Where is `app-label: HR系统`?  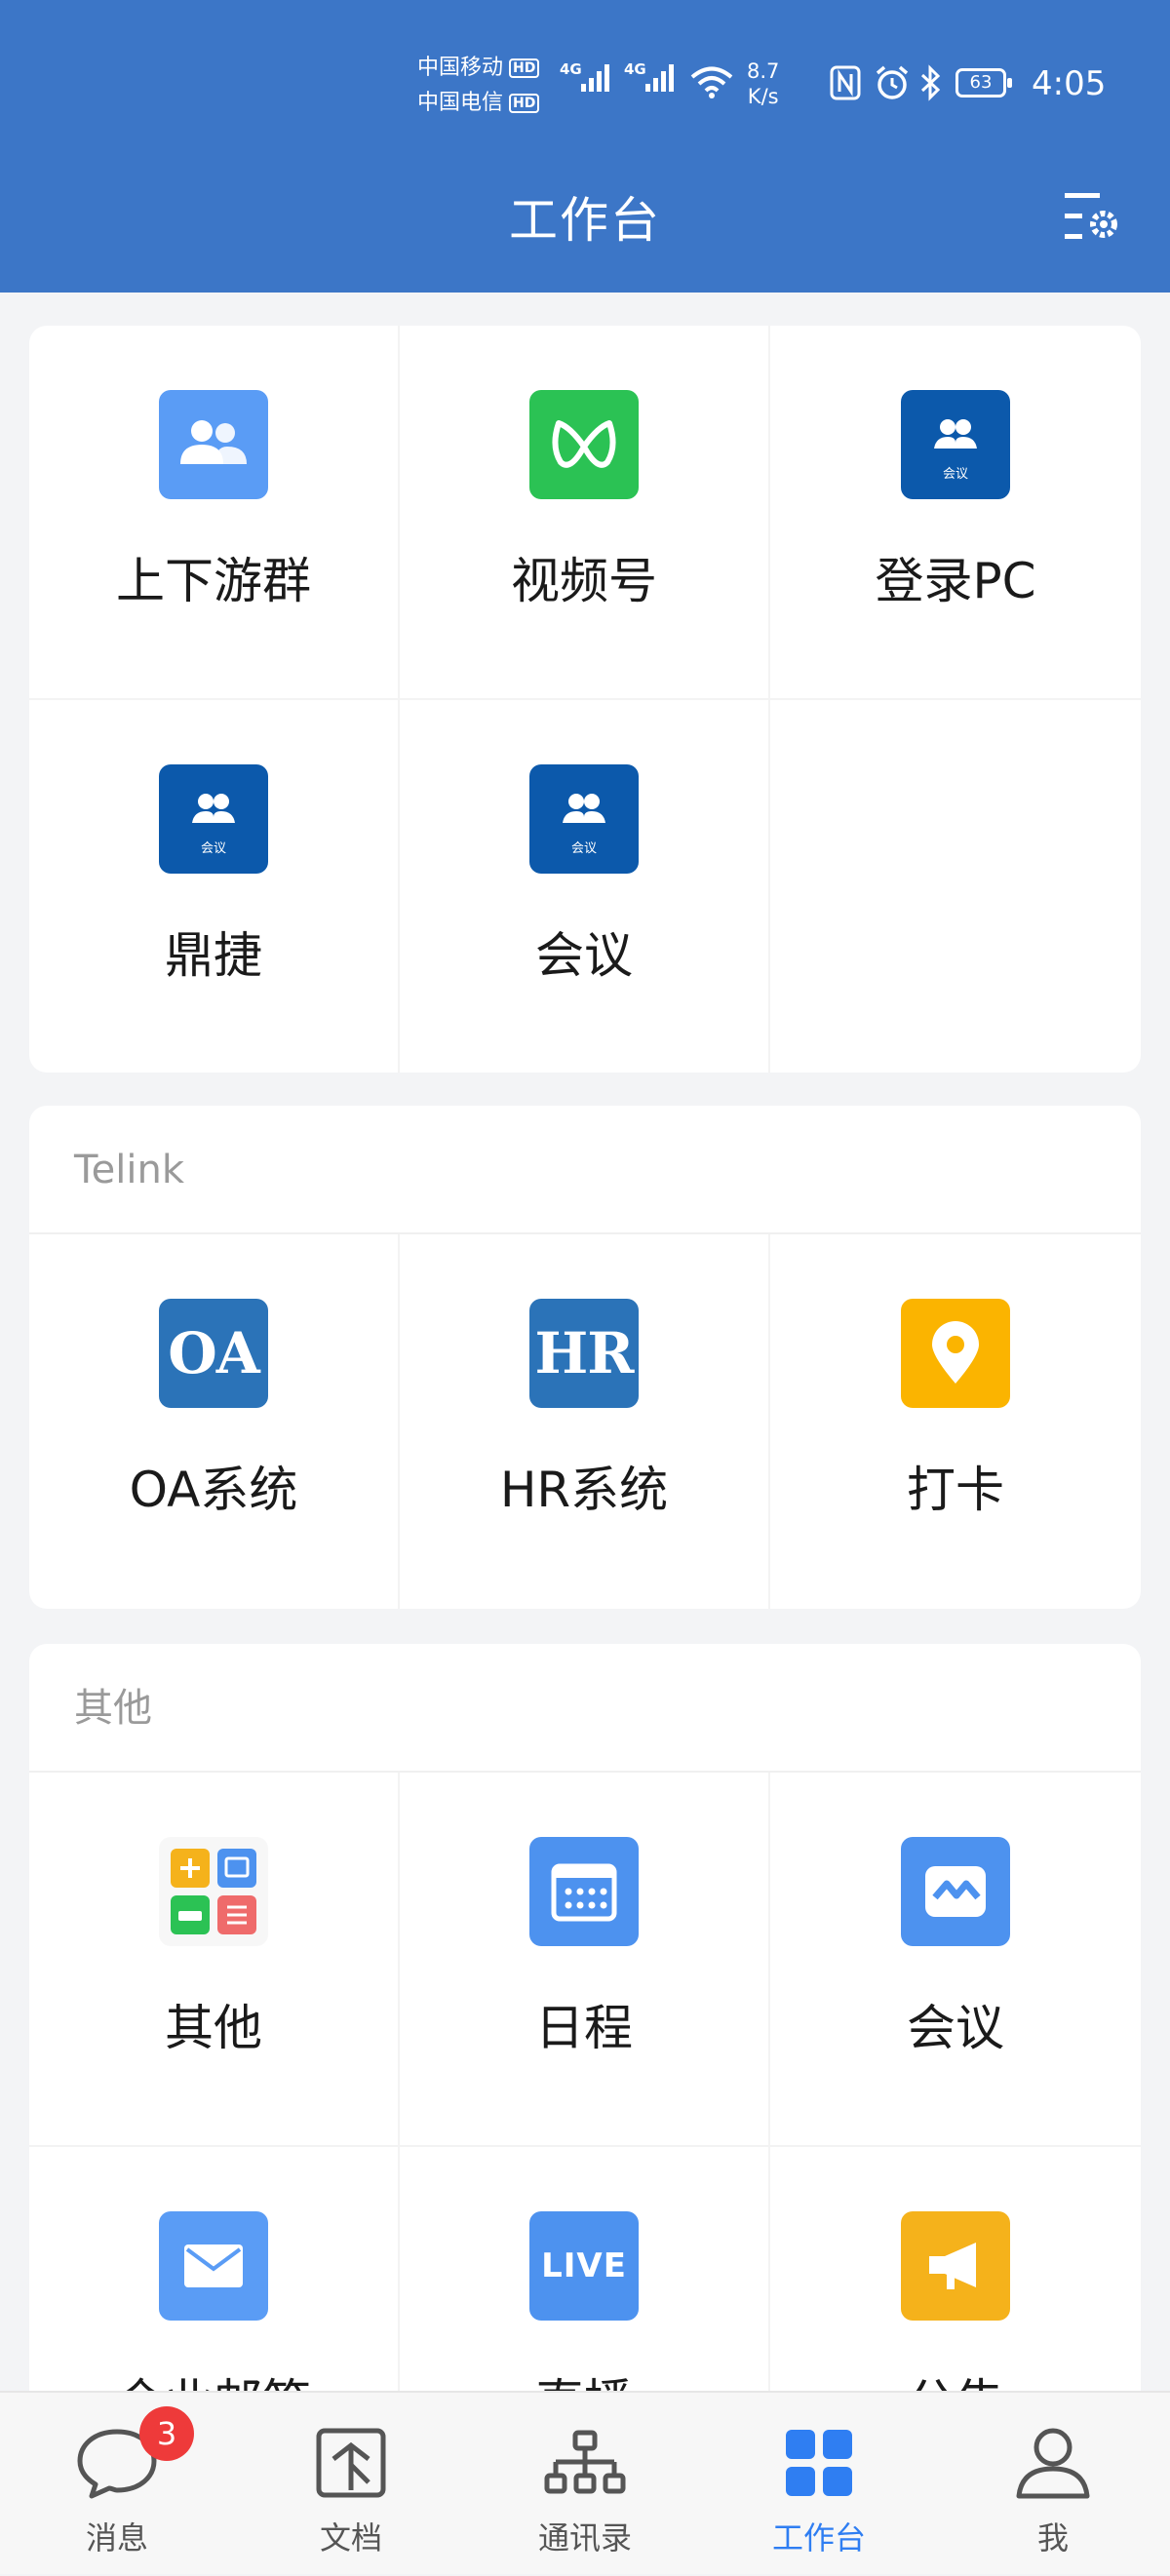
app-label: HR系统 is located at coordinates (584, 1490).